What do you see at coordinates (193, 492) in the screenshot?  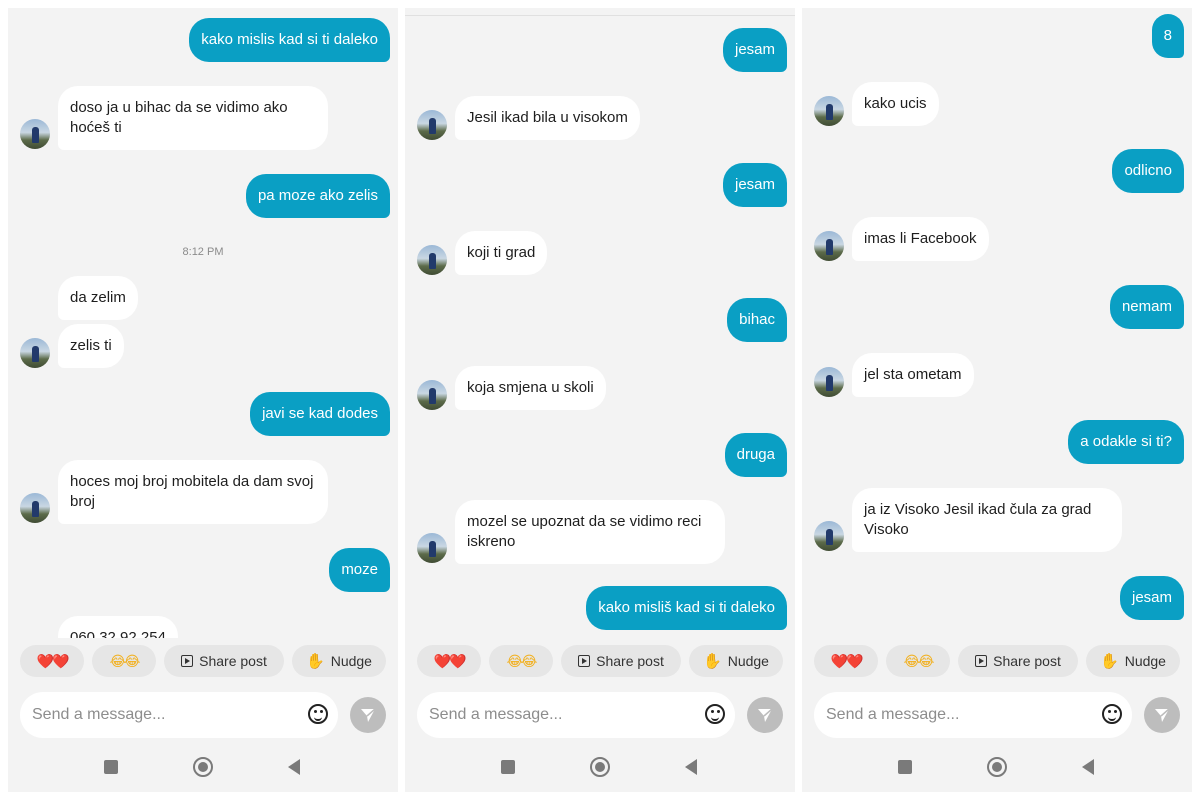 I see `message-incoming: hoces moj broj mobitela da dam svoj broj` at bounding box center [193, 492].